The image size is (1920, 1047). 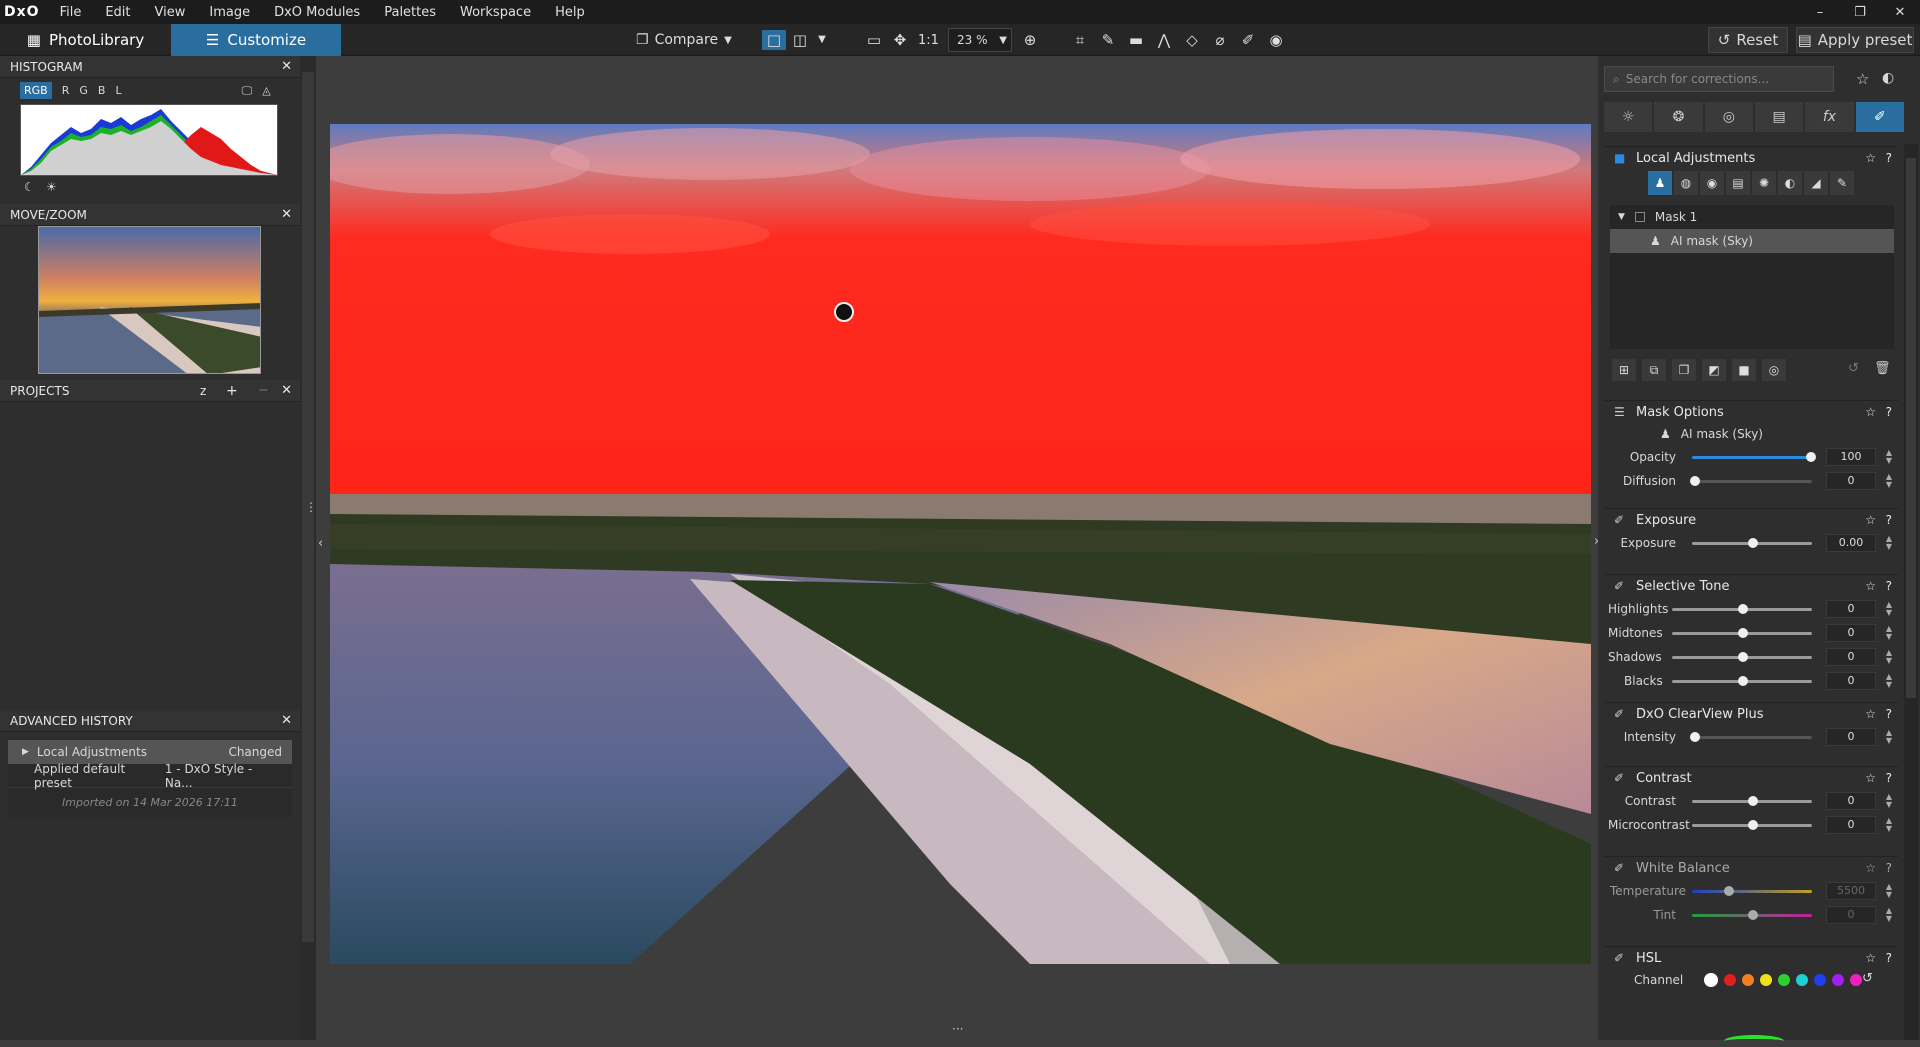 I want to click on new-mask-icon: ⊞, so click(x=1624, y=370).